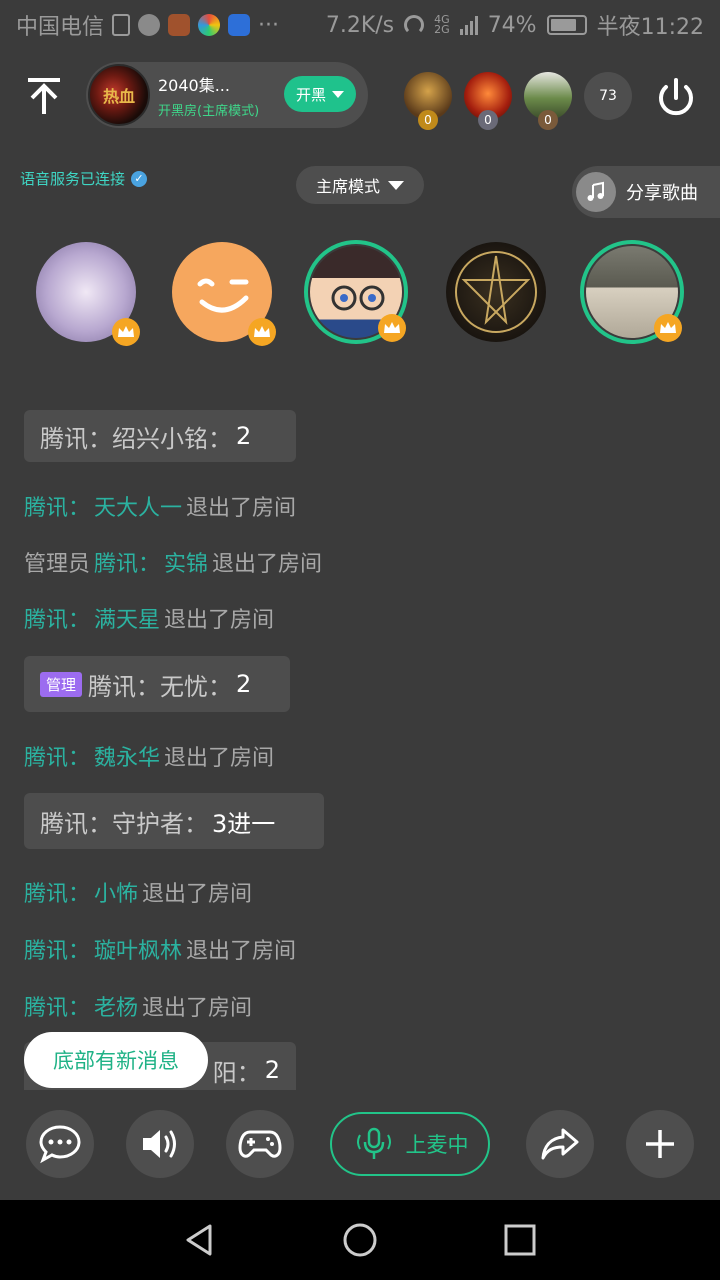  I want to click on system-message: 腾讯： 老杨 退出了房间, so click(138, 1008).